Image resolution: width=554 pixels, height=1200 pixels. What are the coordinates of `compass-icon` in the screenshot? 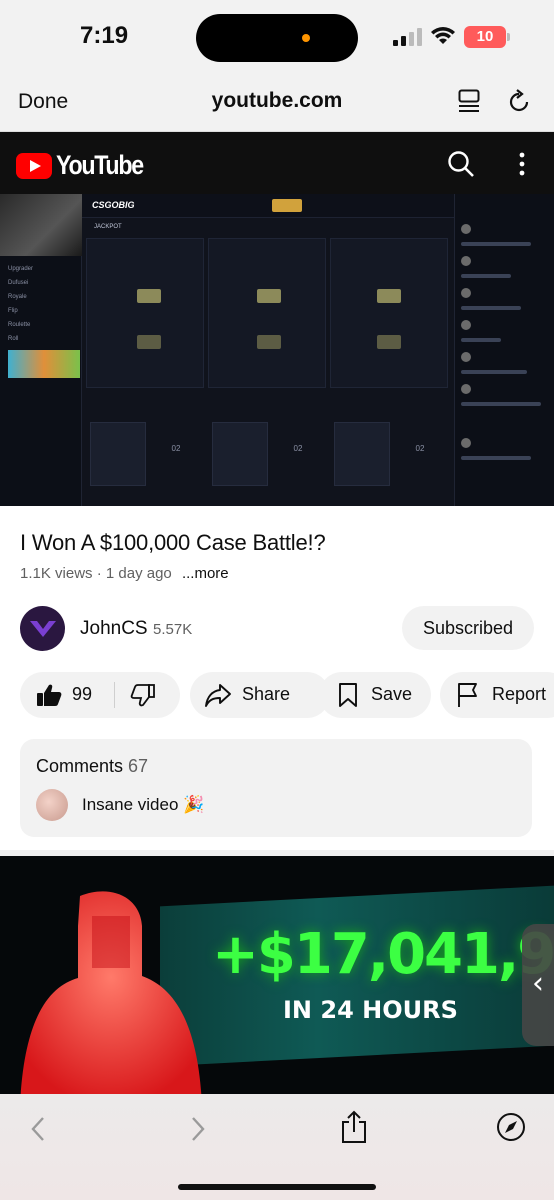 It's located at (511, 1127).